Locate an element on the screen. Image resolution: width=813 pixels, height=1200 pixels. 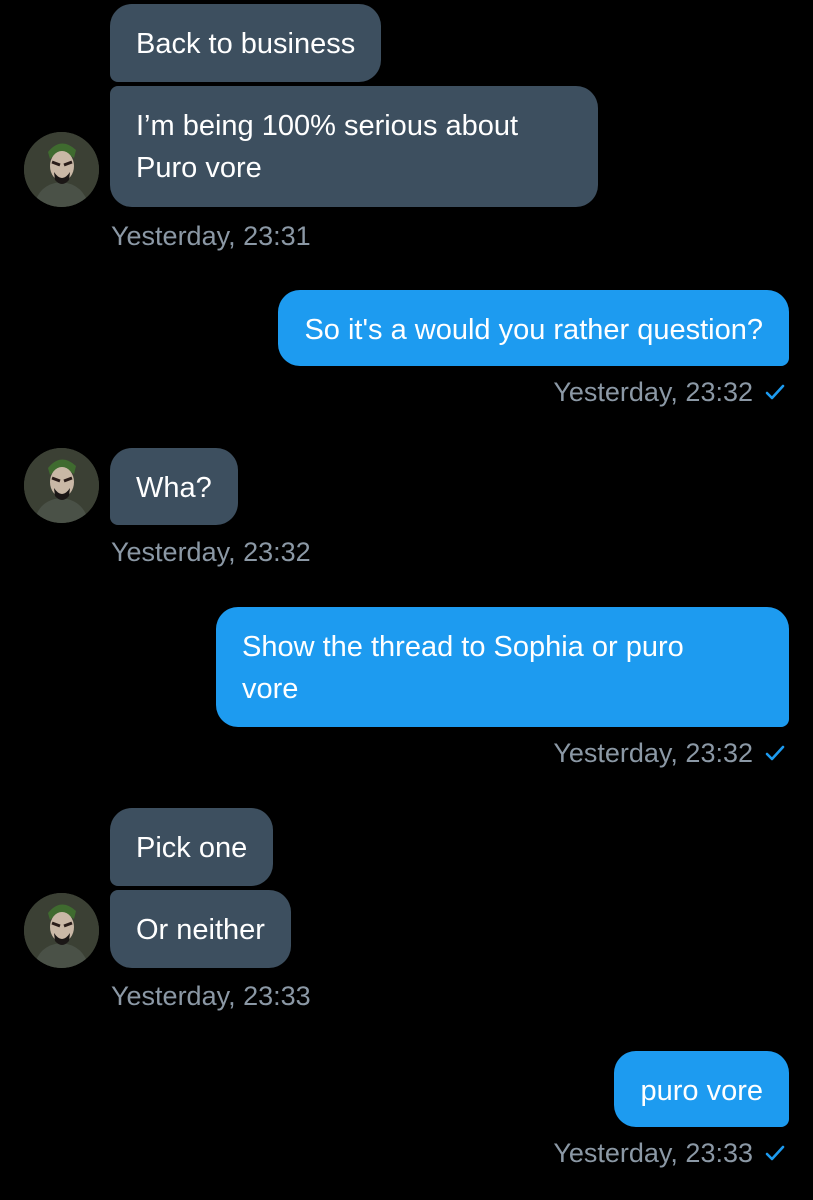
message-bubble-incoming: Back to business is located at coordinates (246, 43).